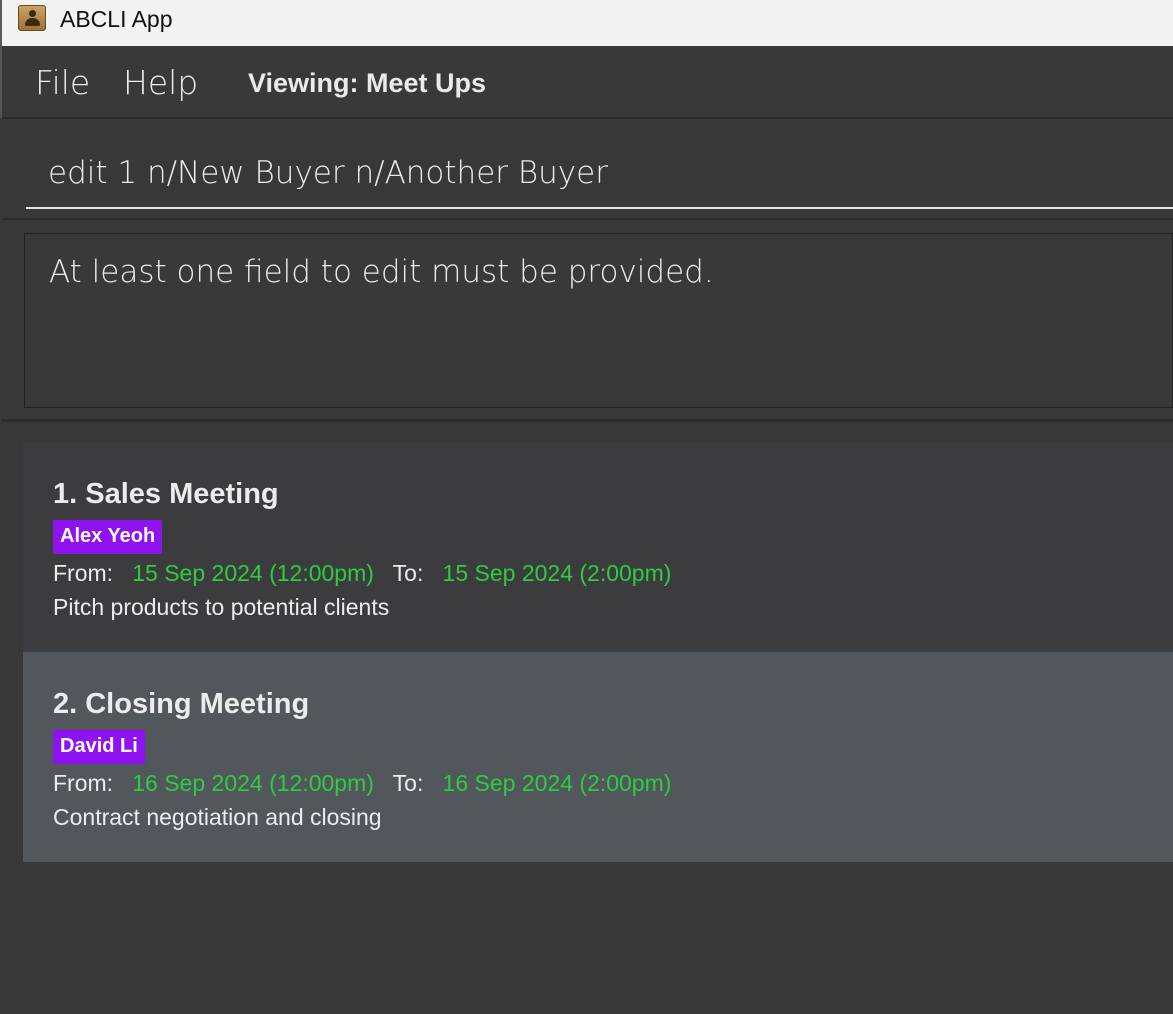 Image resolution: width=1173 pixels, height=1014 pixels. I want to click on to-value: 16 Sep 2024 (2:00pm), so click(557, 783).